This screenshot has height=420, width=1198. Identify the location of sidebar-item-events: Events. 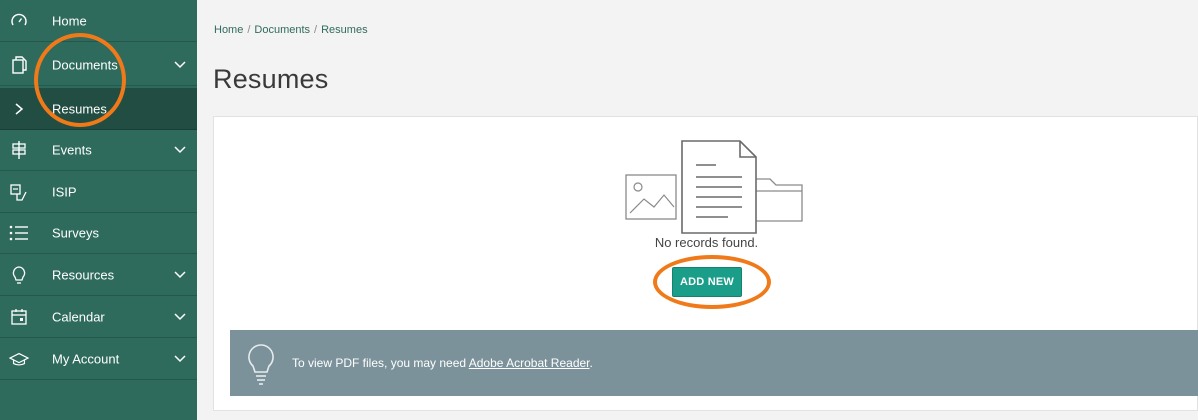
(98, 150).